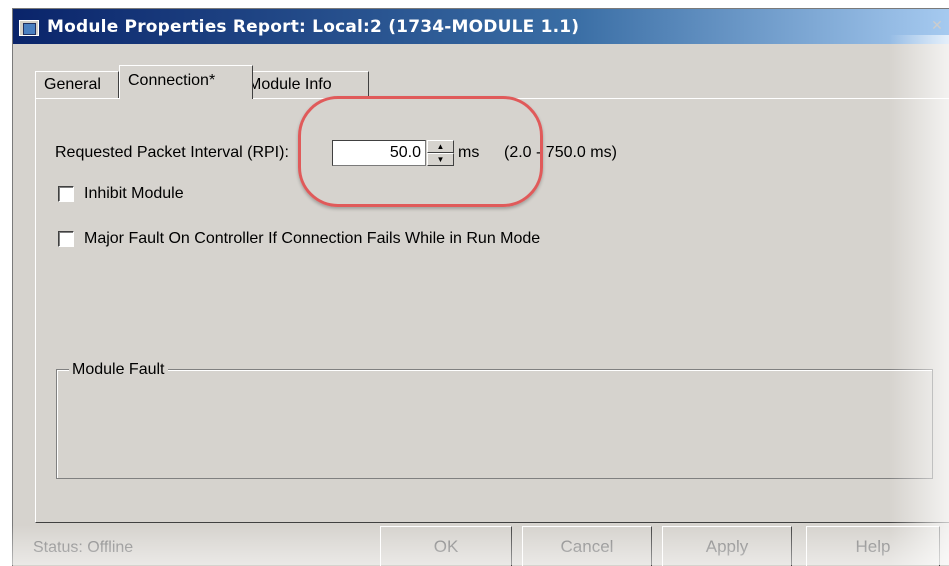 The height and width of the screenshot is (566, 949). Describe the element at coordinates (118, 370) in the screenshot. I see `module-fault-legend: Module Fault` at that location.